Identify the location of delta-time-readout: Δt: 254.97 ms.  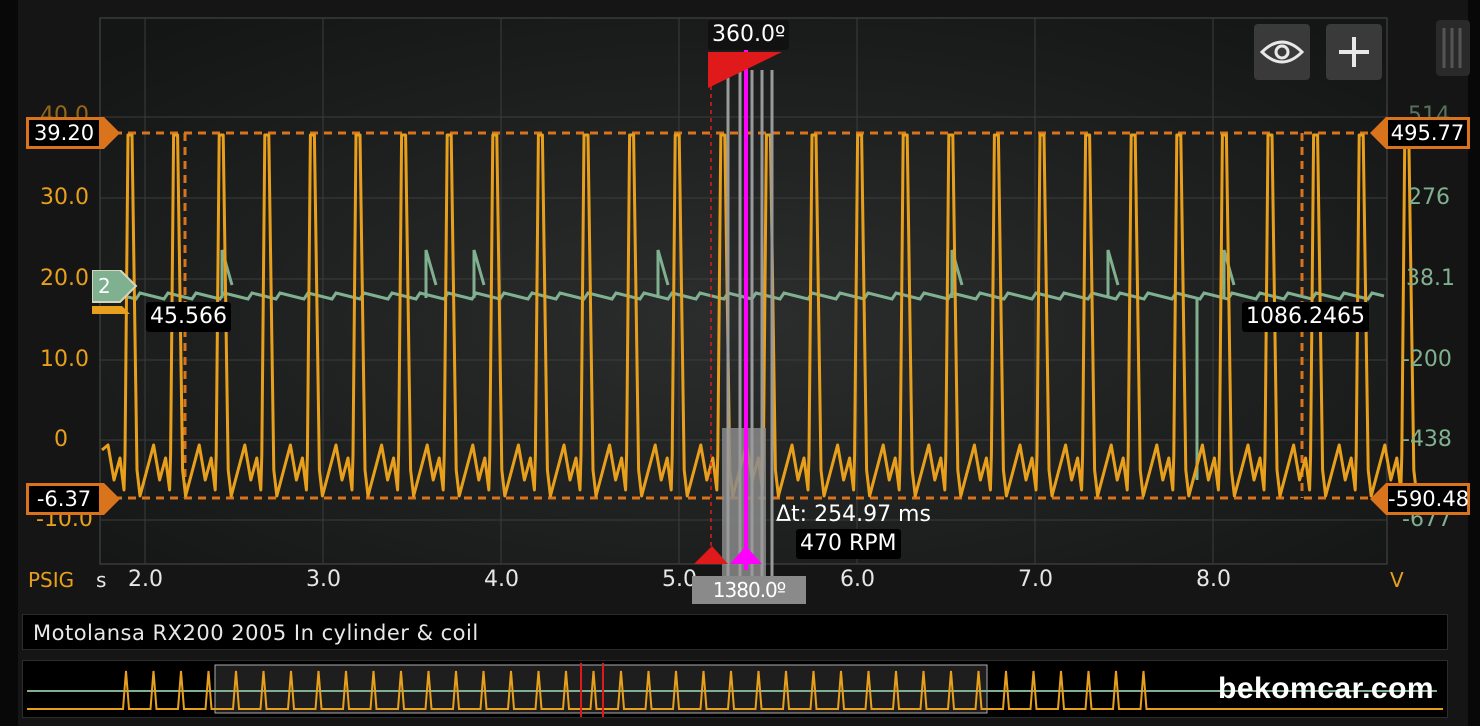
(853, 514).